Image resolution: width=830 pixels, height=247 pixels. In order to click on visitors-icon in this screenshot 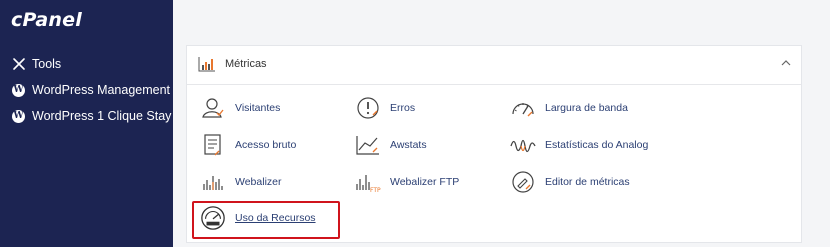, I will do `click(213, 108)`.